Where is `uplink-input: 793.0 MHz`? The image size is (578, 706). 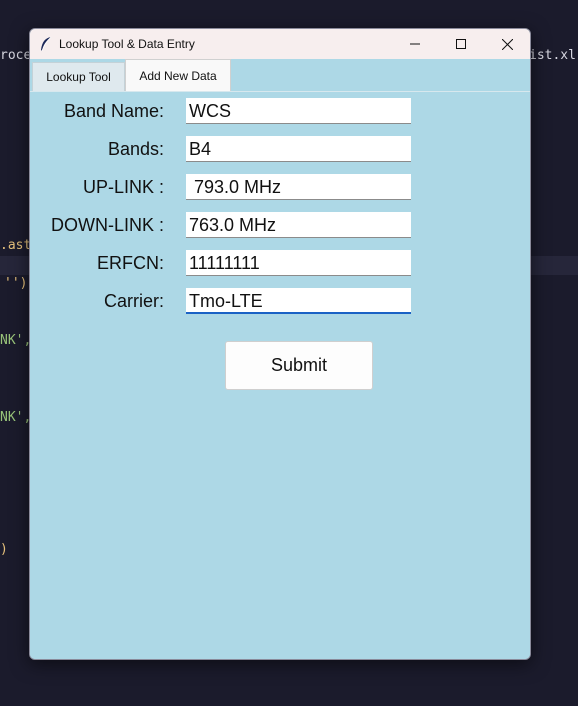
uplink-input: 793.0 MHz is located at coordinates (298, 187).